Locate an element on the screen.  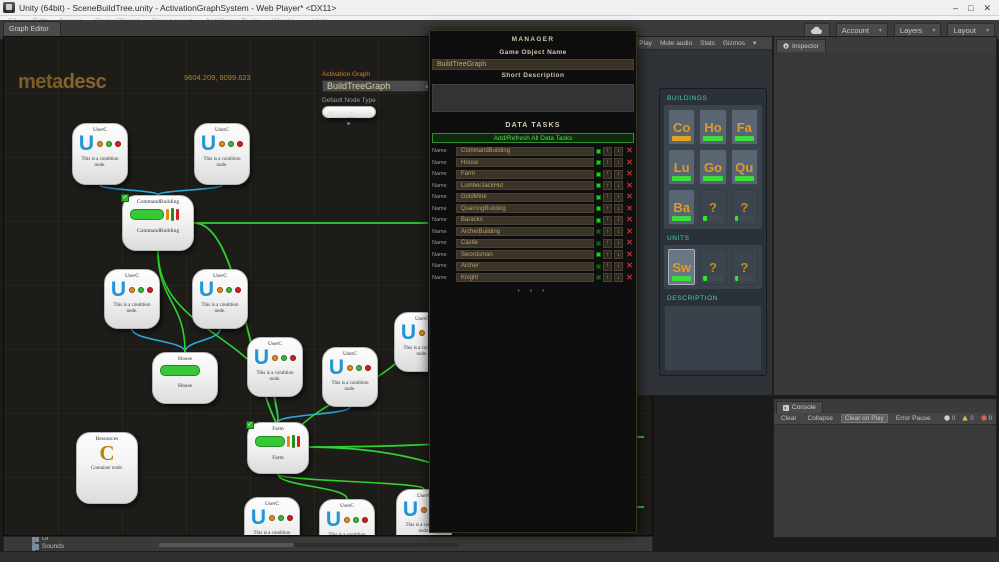
error-pause-button: Error Pause is located at coordinates (913, 418).